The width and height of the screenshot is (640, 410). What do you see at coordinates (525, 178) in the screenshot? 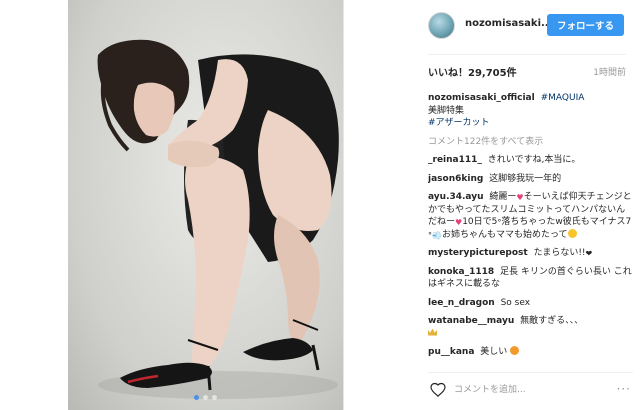
I see `comment-text: 这脚够我玩一年的` at bounding box center [525, 178].